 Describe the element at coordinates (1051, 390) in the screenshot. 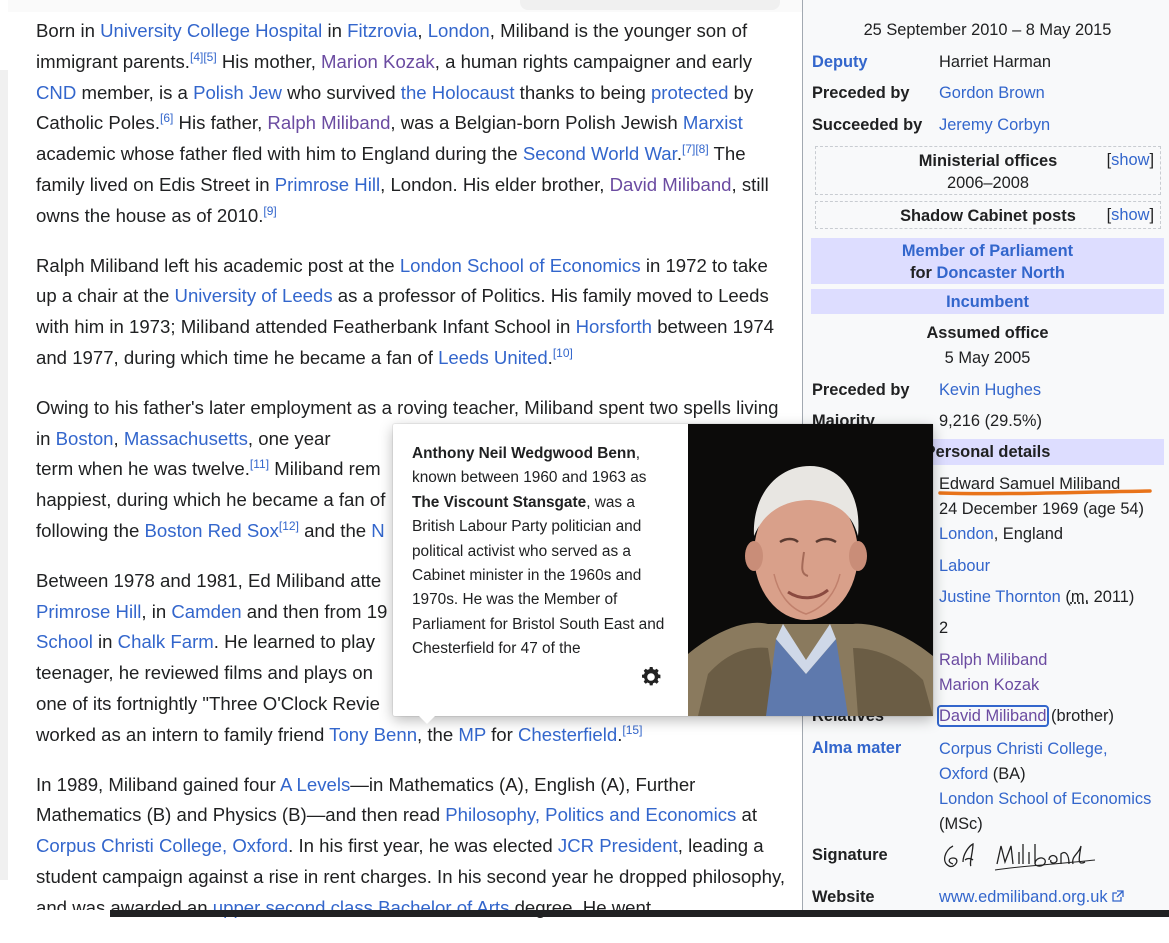

I see `link-kevin-hughes: Kevin Hughes` at that location.